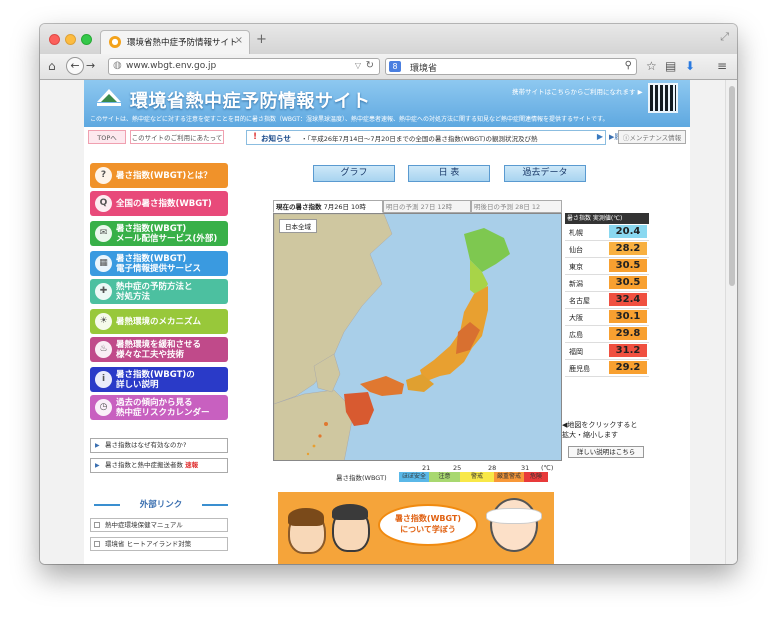 The image size is (779, 620). Describe the element at coordinates (607, 283) in the screenshot. I see `table-row: 新潟 30.5` at that location.